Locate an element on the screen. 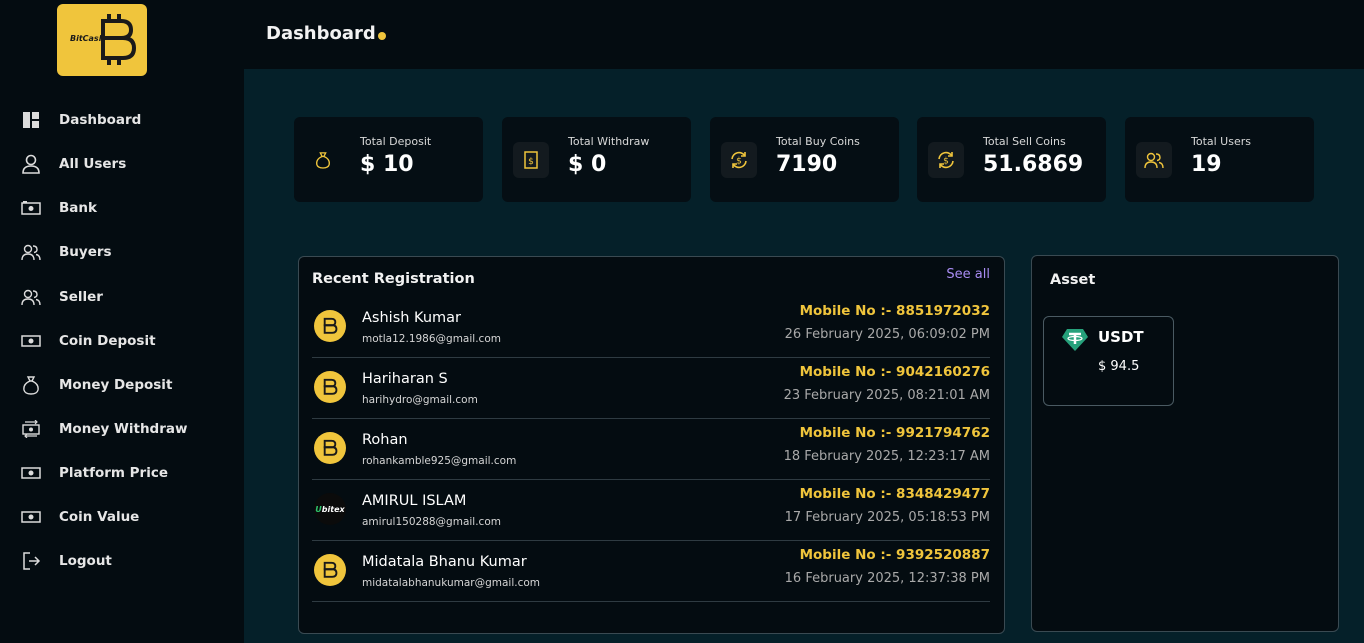 The image size is (1364, 643). page-title: Dashboard is located at coordinates (321, 33).